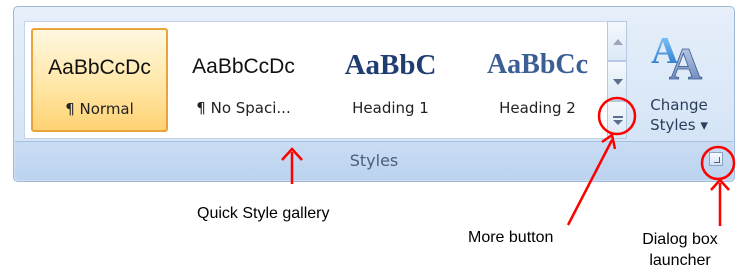 The width and height of the screenshot is (739, 272). I want to click on annotation-quick-style-gallery: Quick Style gallery, so click(263, 213).